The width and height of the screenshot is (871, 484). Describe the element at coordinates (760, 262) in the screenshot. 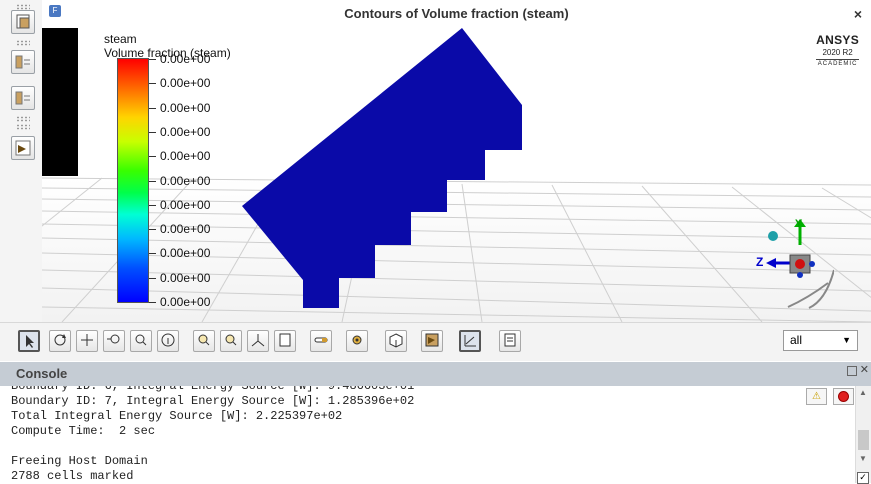

I see `triad-z-label: Z` at that location.